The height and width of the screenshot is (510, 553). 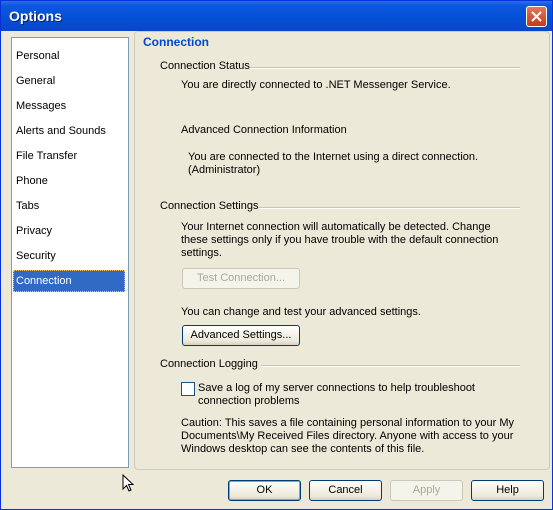 I want to click on window-title: Options, so click(x=35, y=16).